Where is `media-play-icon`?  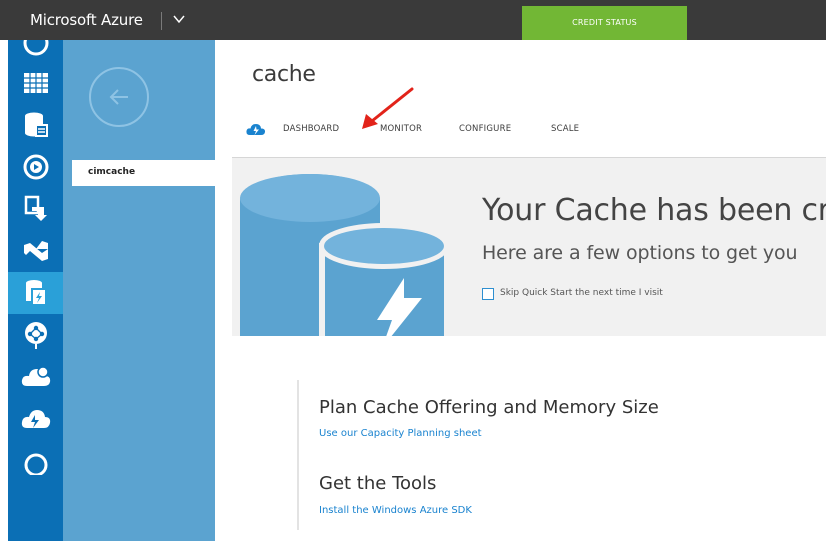 media-play-icon is located at coordinates (35, 167).